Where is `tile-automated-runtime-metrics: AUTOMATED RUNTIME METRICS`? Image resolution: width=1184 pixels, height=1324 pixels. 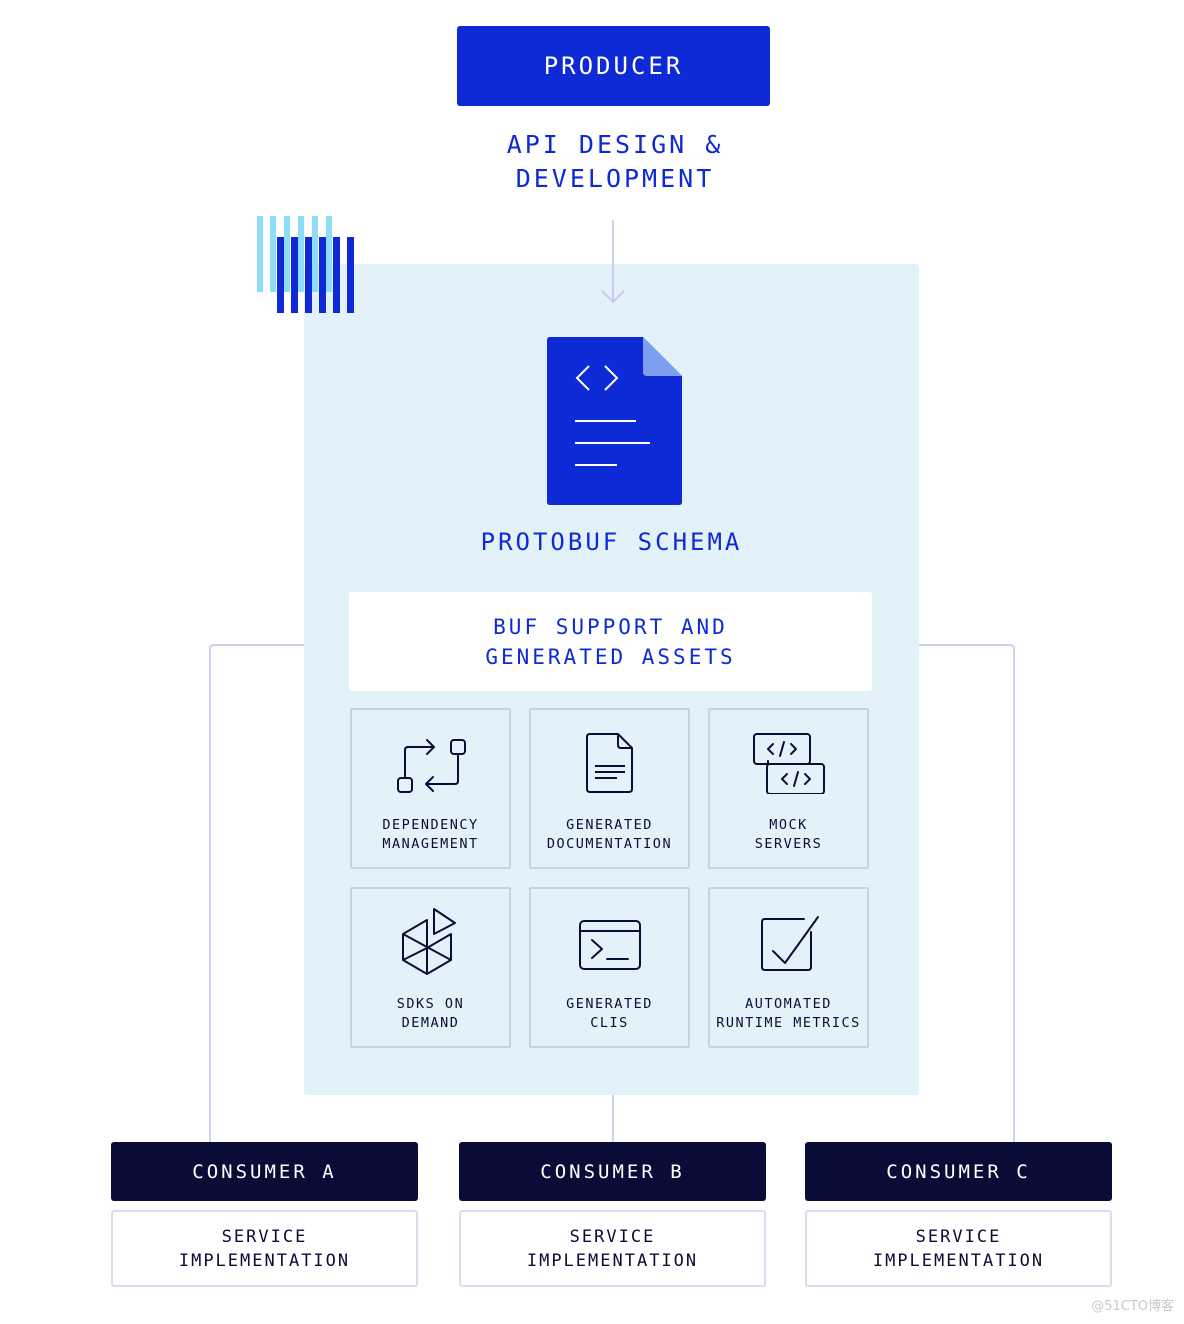 tile-automated-runtime-metrics: AUTOMATED RUNTIME METRICS is located at coordinates (788, 967).